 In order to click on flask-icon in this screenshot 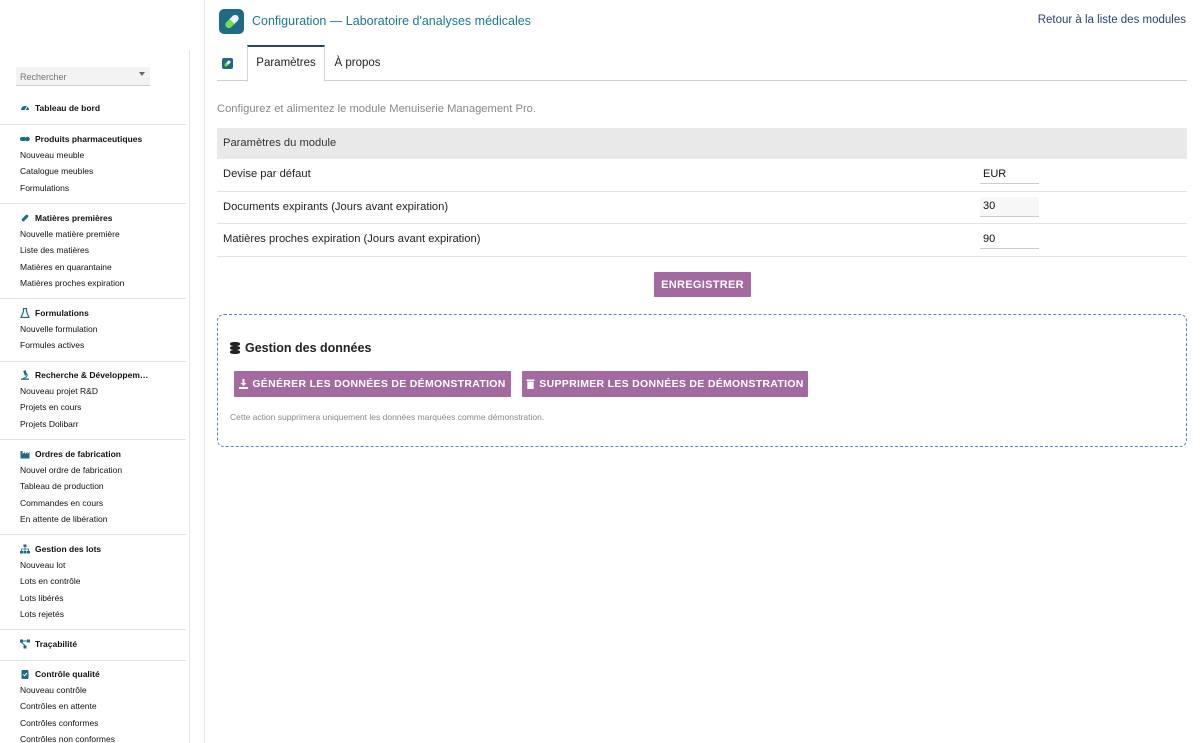, I will do `click(25, 313)`.